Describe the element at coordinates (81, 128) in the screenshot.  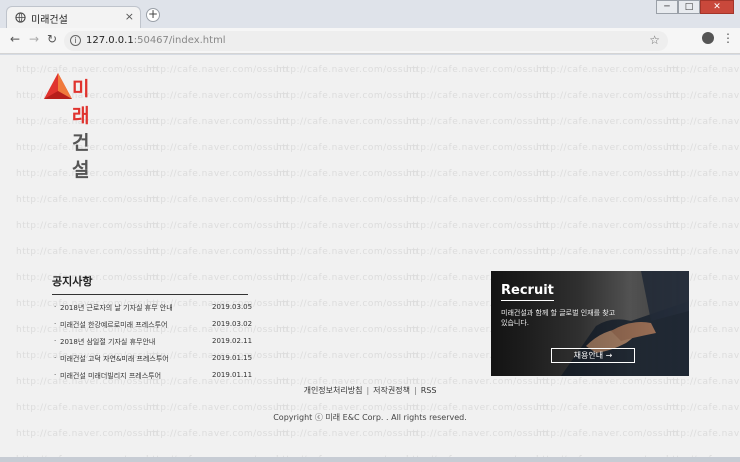
I see `logo-text: 미래건설` at that location.